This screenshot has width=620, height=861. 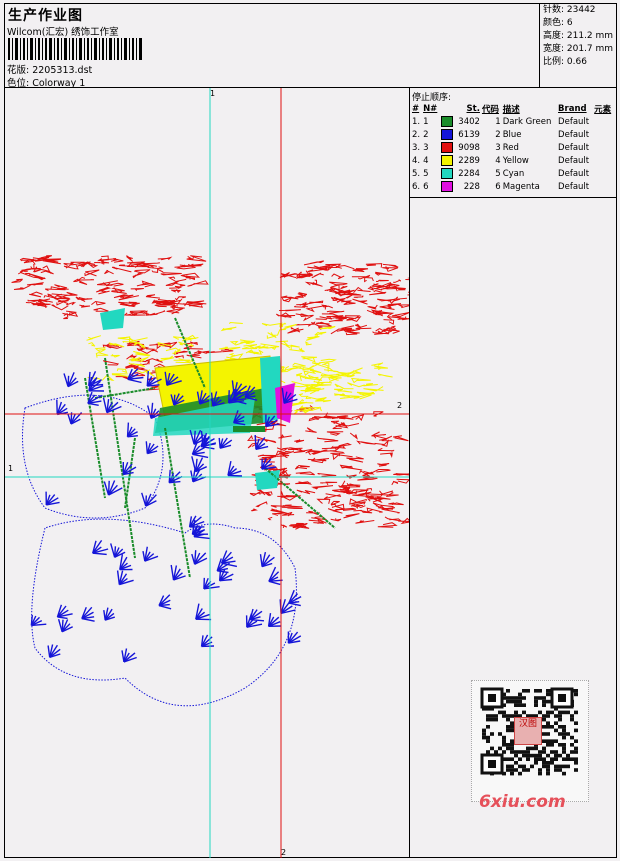 I want to click on qr-stamp: 汉图, so click(x=528, y=731).